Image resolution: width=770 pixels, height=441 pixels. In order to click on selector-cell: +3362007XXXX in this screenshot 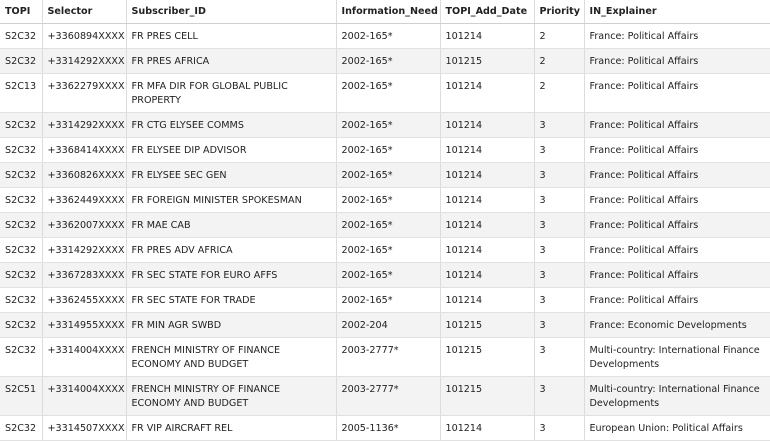, I will do `click(84, 225)`.